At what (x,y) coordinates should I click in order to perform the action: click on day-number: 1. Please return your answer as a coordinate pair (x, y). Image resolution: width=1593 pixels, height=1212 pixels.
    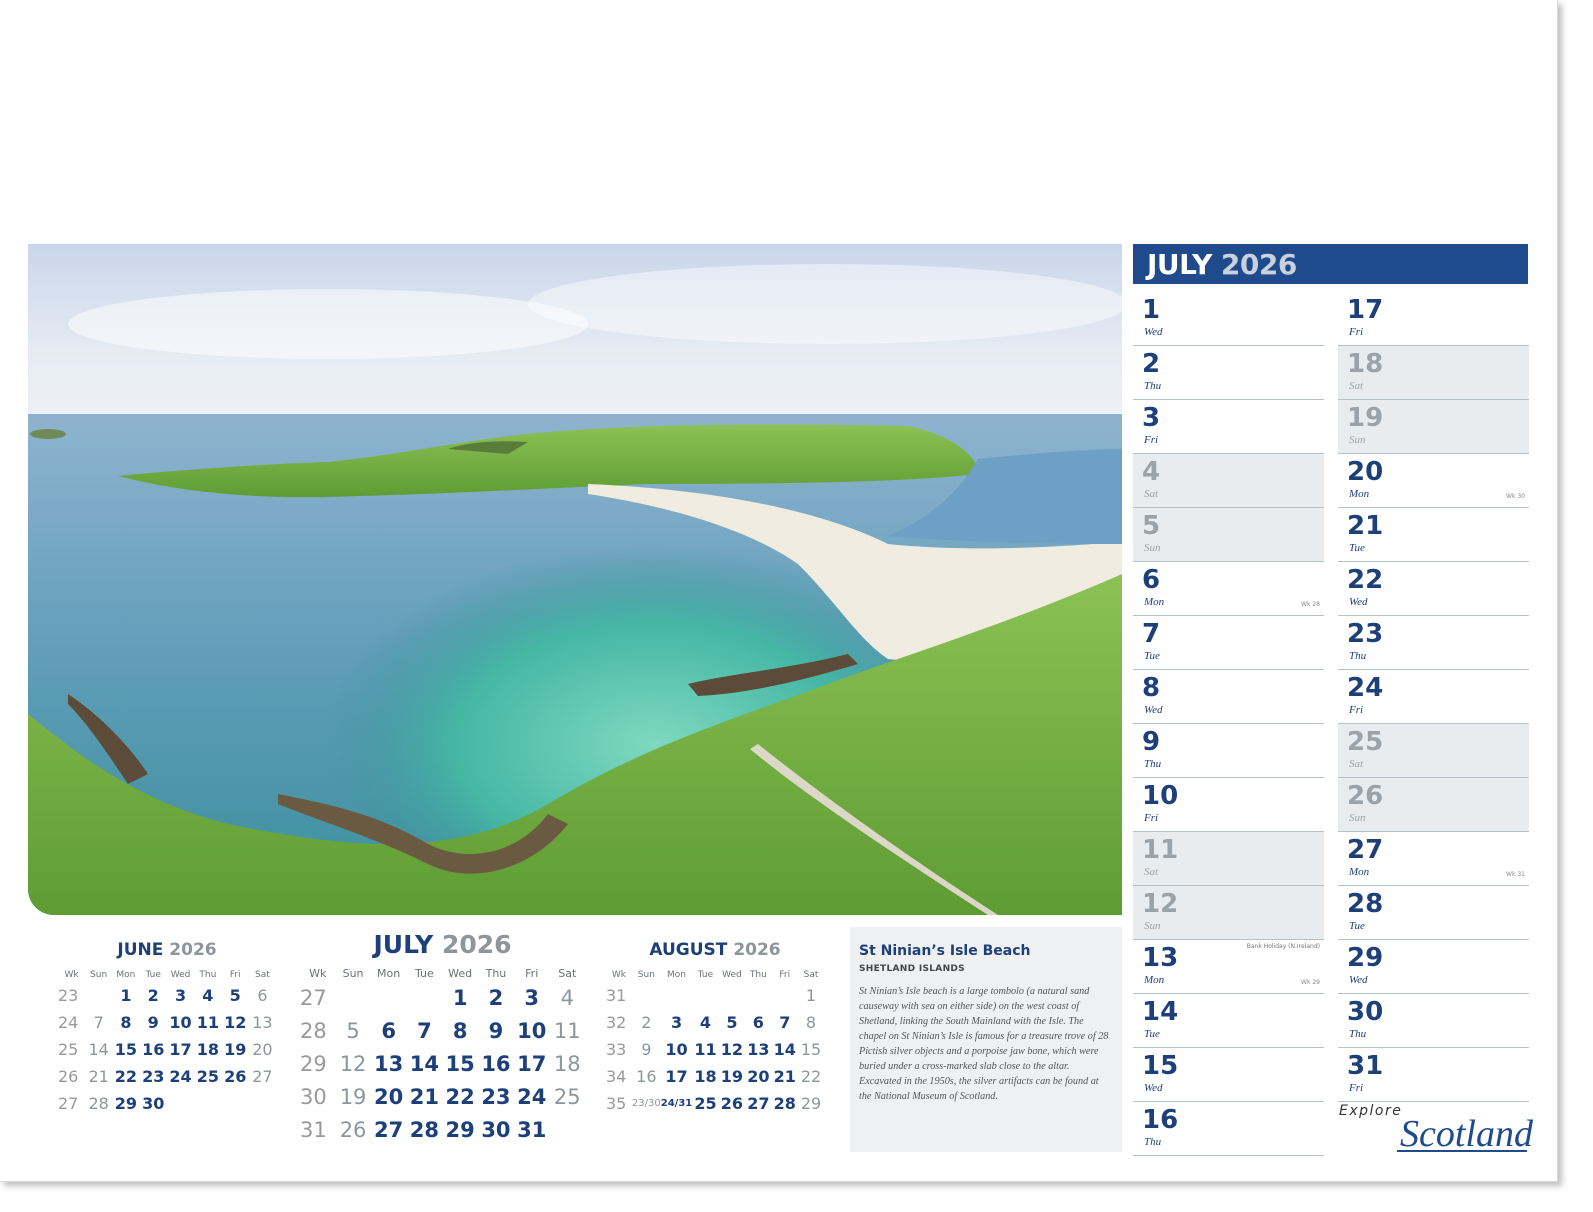
    Looking at the image, I should click on (1151, 310).